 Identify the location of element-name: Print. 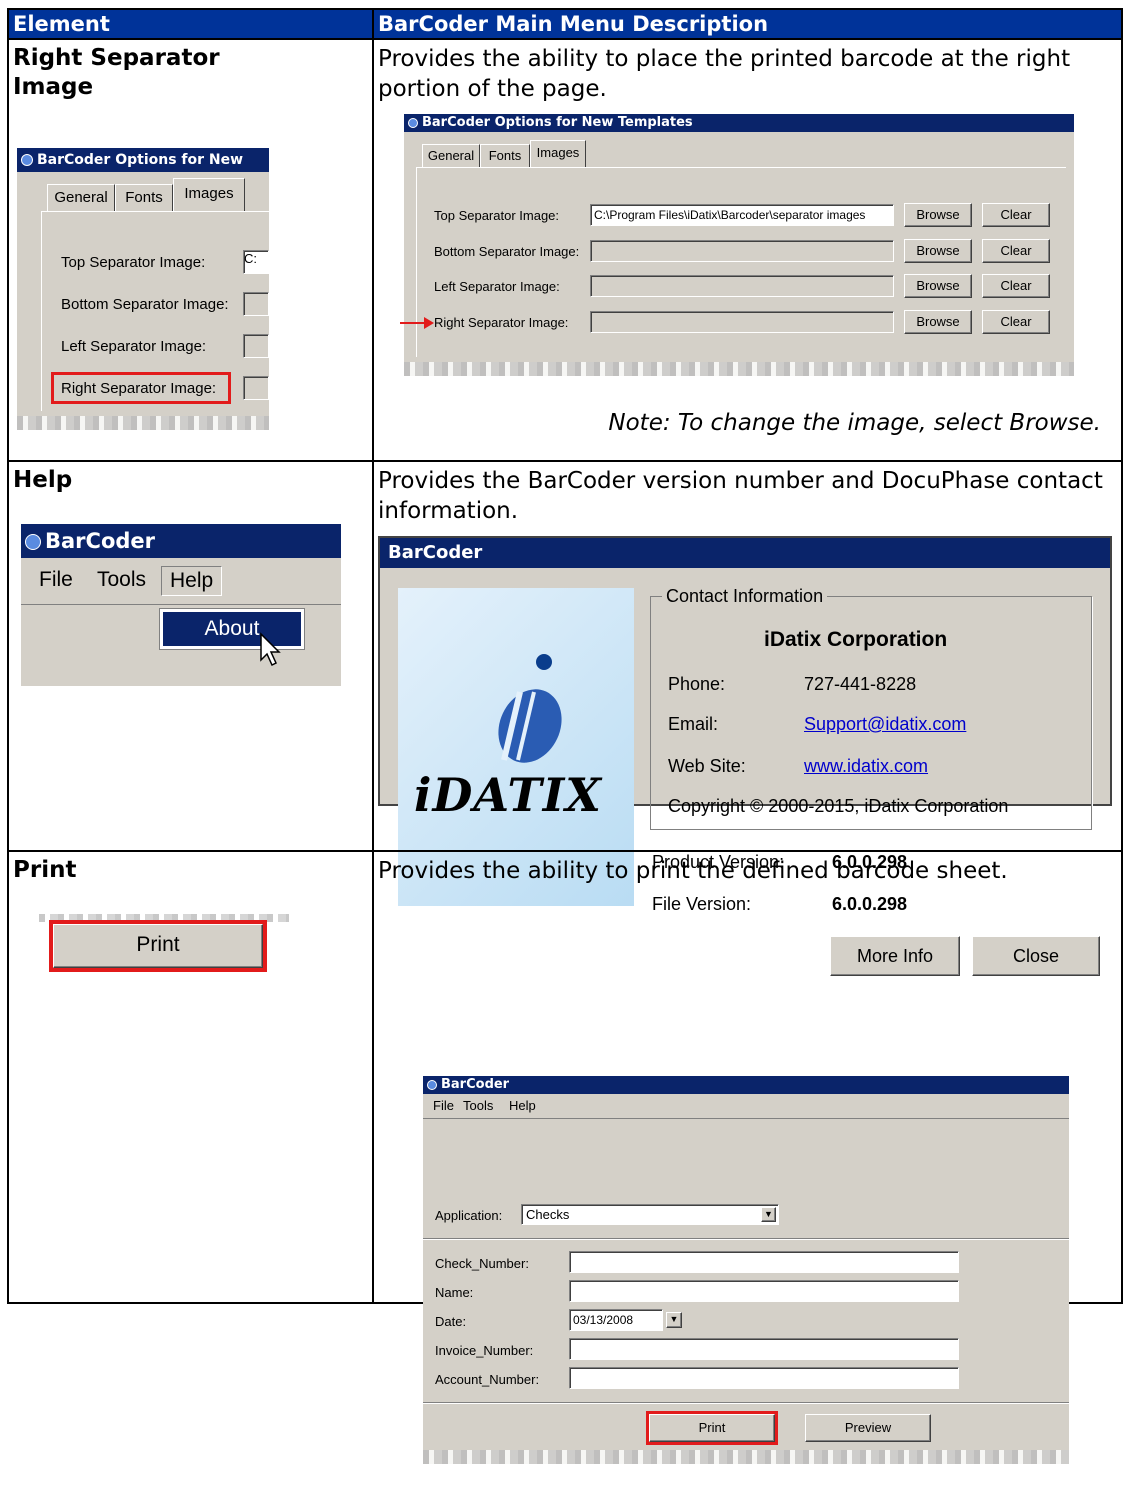
(45, 870).